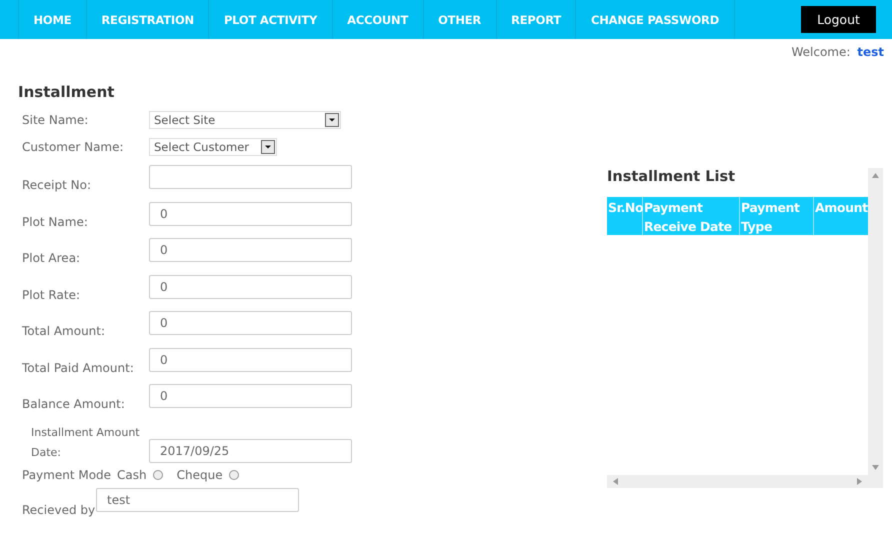 This screenshot has width=892, height=535. Describe the element at coordinates (875, 175) in the screenshot. I see `scroll-up-icon` at that location.